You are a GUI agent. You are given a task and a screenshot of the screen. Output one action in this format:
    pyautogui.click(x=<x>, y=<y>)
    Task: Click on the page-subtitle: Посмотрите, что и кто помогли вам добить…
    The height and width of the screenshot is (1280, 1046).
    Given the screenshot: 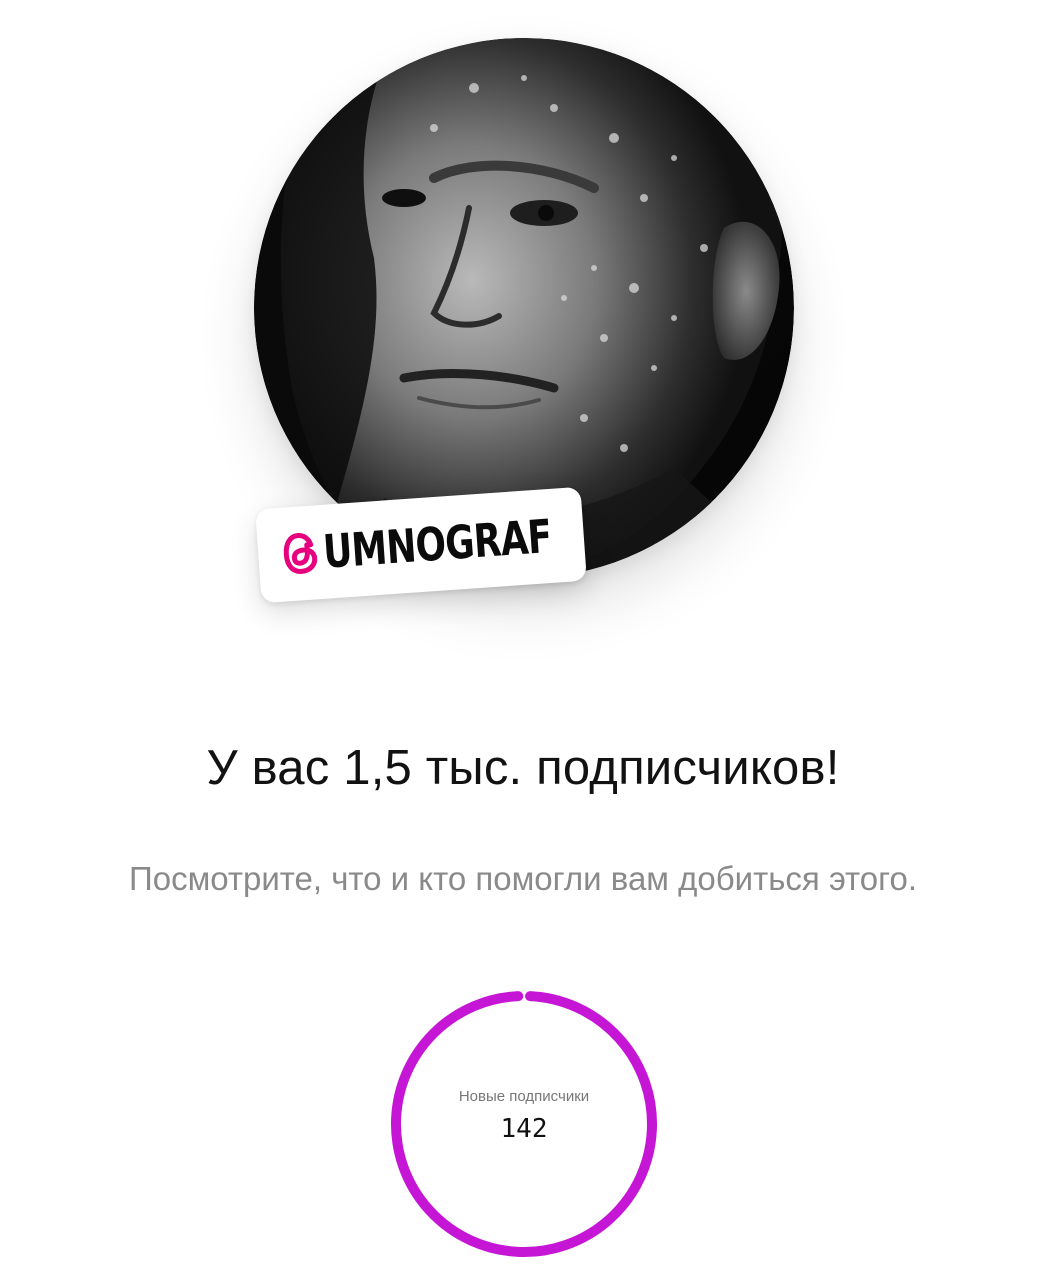 What is the action you would take?
    pyautogui.click(x=523, y=878)
    